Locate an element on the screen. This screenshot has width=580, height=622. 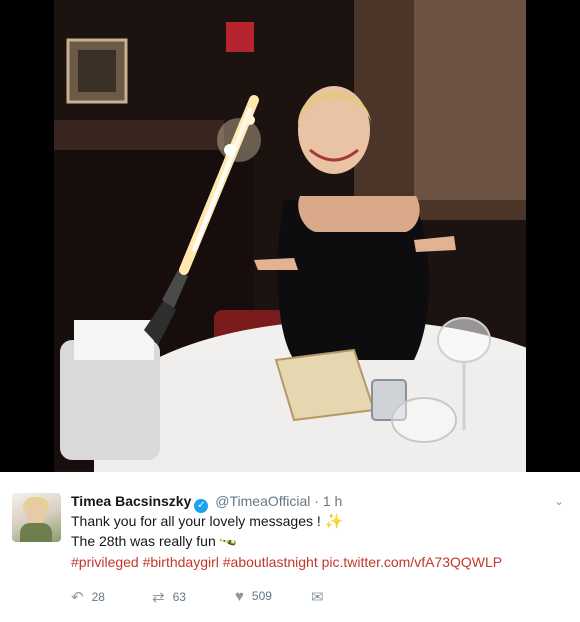
retweet-button: ⇄ 63 is located at coordinates (169, 597).